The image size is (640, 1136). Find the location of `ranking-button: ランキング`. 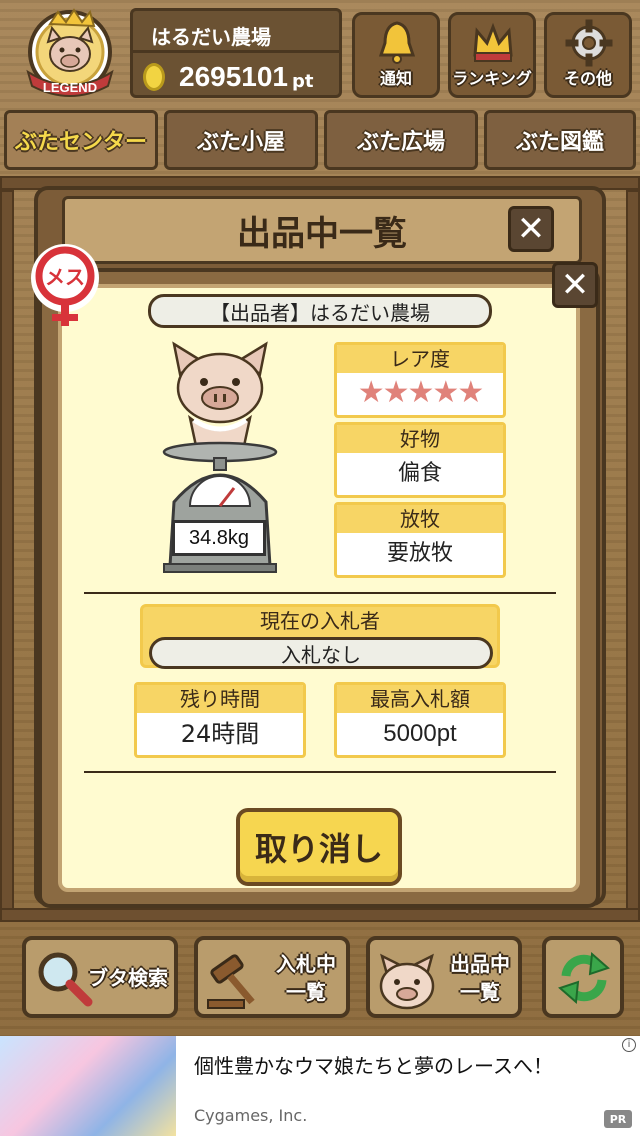

ranking-button: ランキング is located at coordinates (492, 55).